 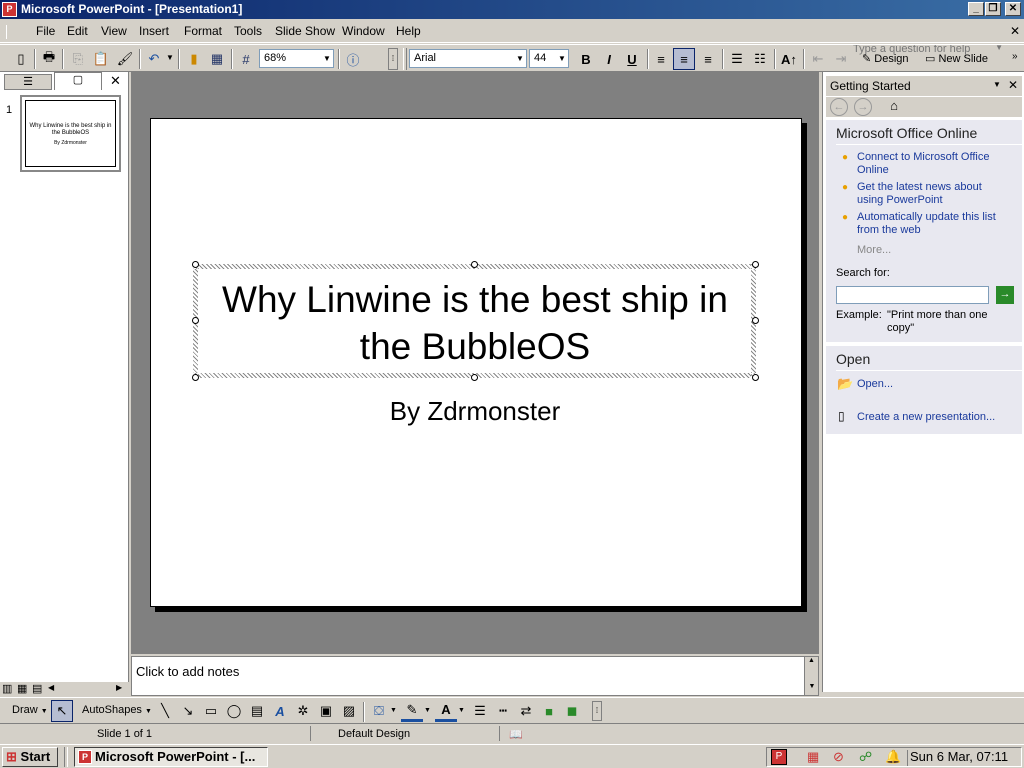 I want to click on task-pane-close-icon: ✕, so click(x=1013, y=85).